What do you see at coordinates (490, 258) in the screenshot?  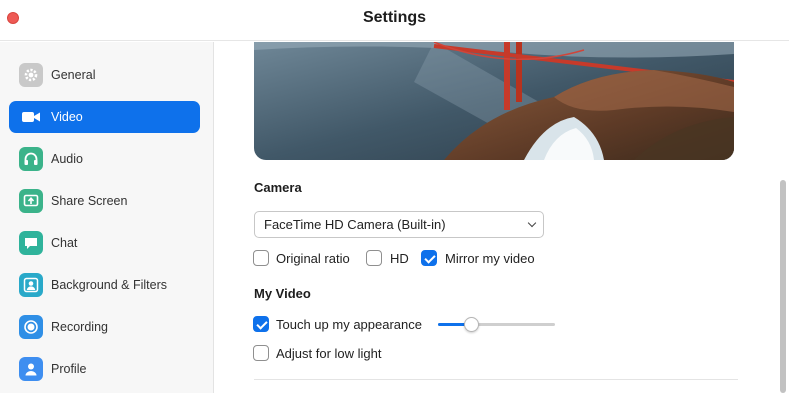 I see `mirror-video-label: Mirror my video` at bounding box center [490, 258].